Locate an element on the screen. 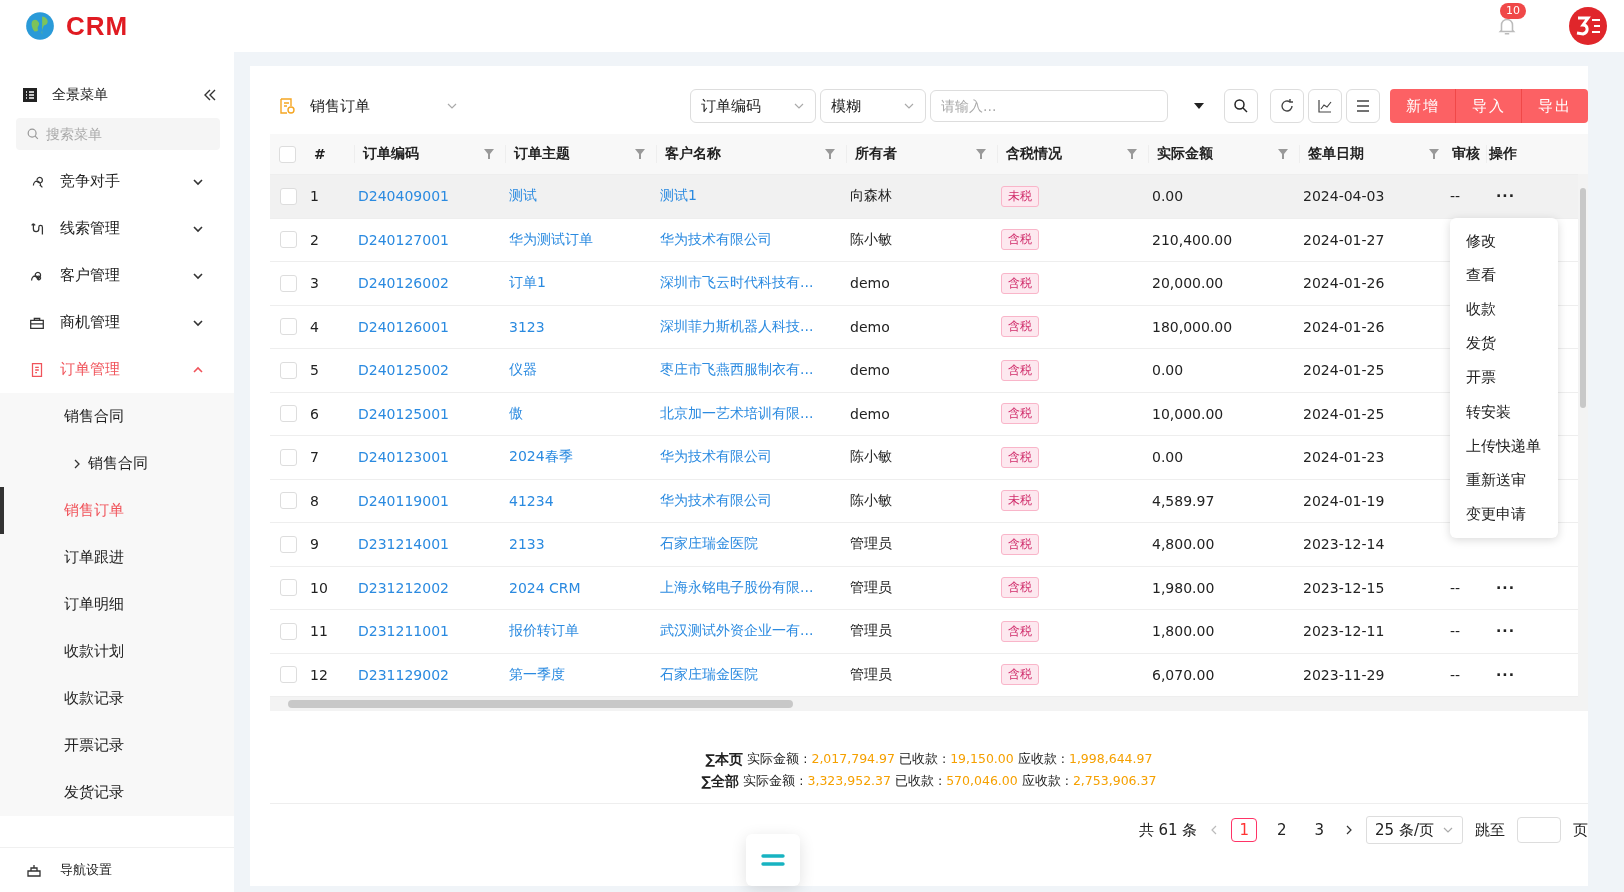  order-subject-link: 3123 is located at coordinates (527, 326).